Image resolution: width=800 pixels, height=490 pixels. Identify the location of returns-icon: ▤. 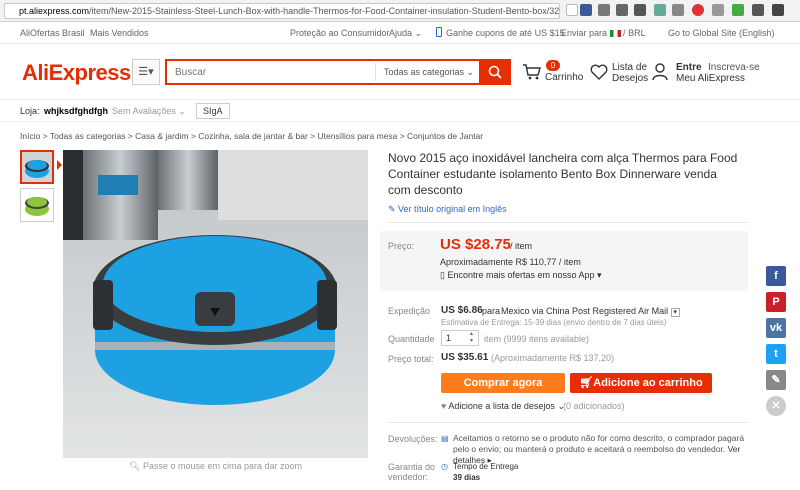
(445, 438).